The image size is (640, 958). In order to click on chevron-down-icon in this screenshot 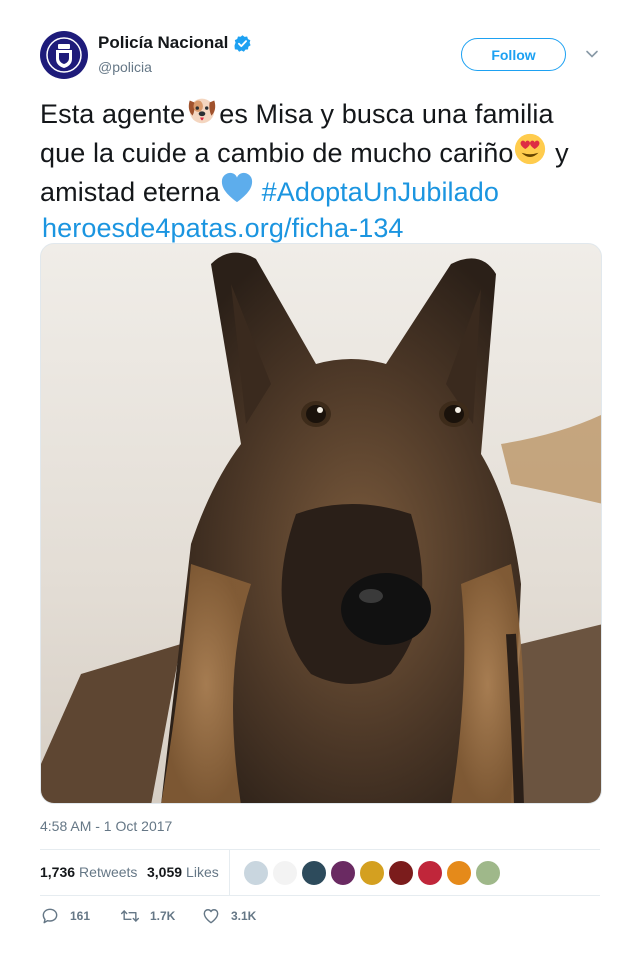, I will do `click(592, 54)`.